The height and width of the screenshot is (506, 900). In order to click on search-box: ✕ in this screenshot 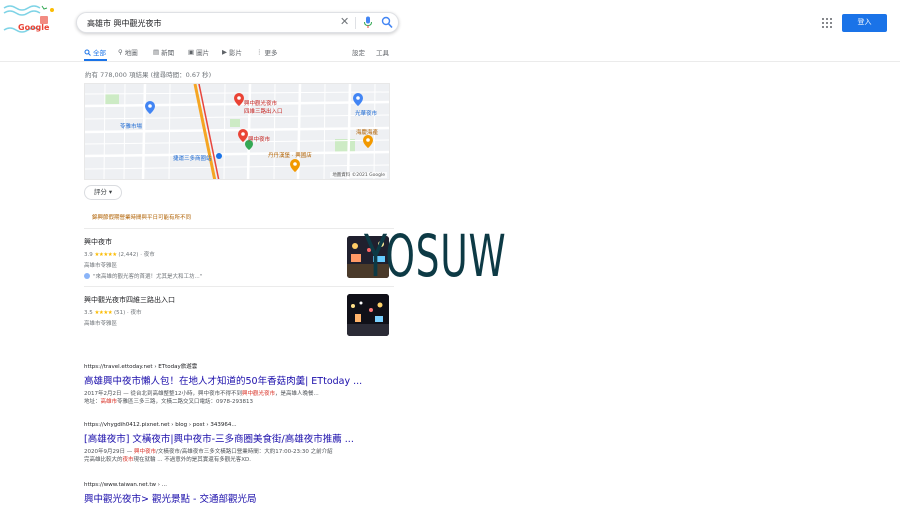, I will do `click(237, 22)`.